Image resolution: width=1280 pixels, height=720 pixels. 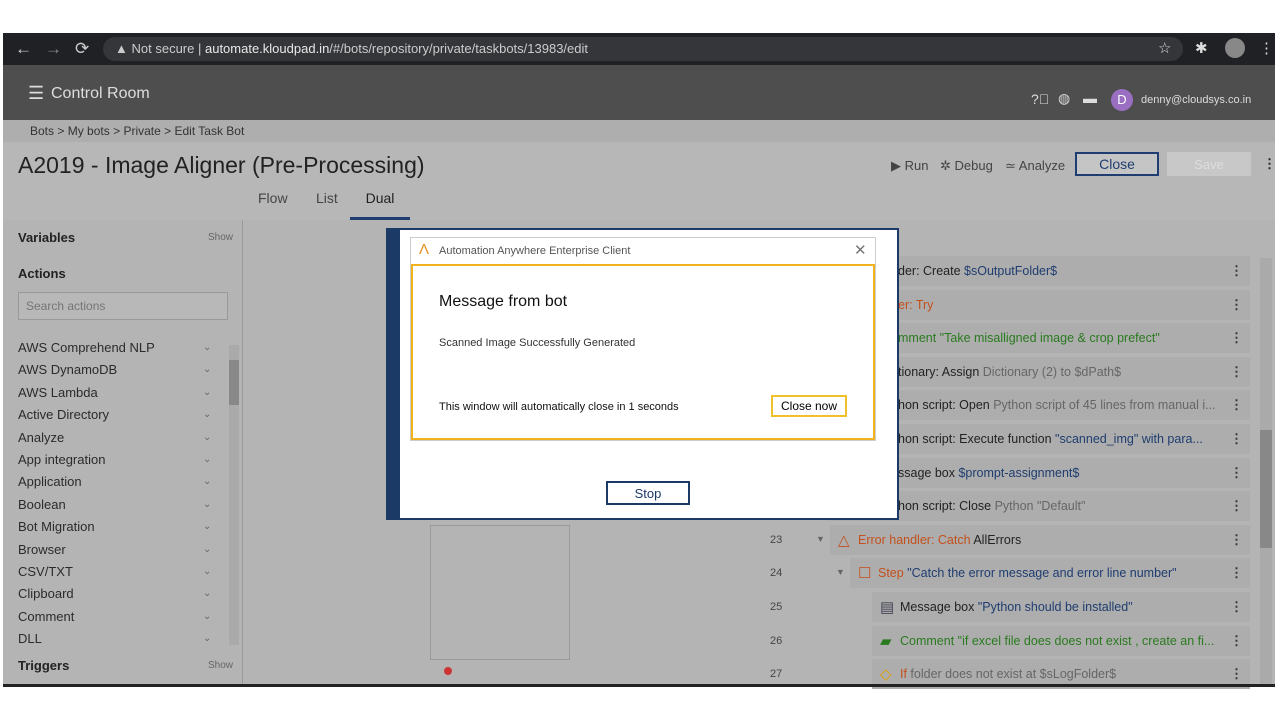 What do you see at coordinates (1042, 165) in the screenshot?
I see `analyze-label: Analyze` at bounding box center [1042, 165].